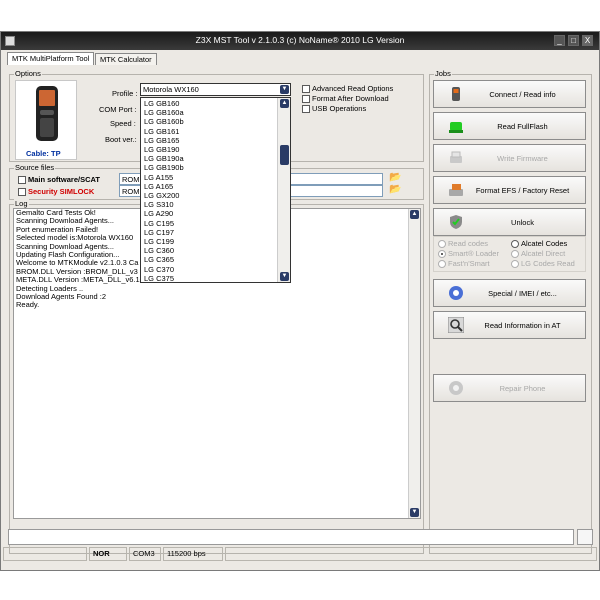 The image size is (600, 600). I want to click on alcatel-codes-label: Alcatel Codes, so click(544, 243).